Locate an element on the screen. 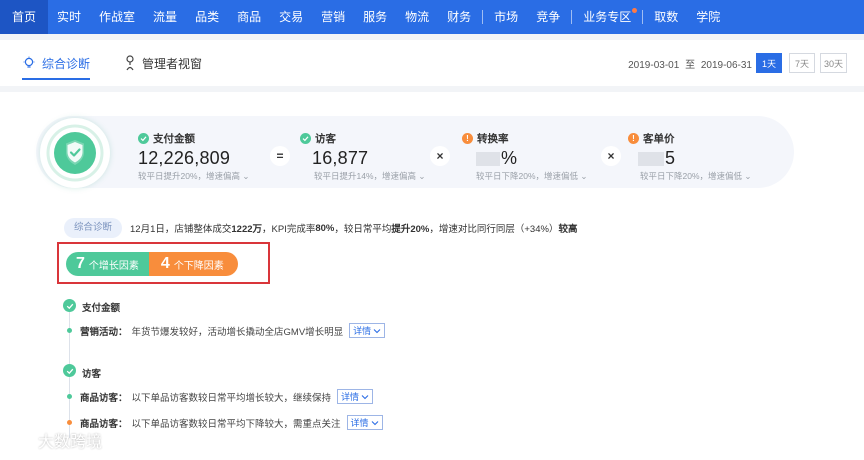 The height and width of the screenshot is (460, 864). metric-pay-amount: 支付金额 12,226,809 较平日提升20%，增速偏高 ⌄ is located at coordinates (194, 156).